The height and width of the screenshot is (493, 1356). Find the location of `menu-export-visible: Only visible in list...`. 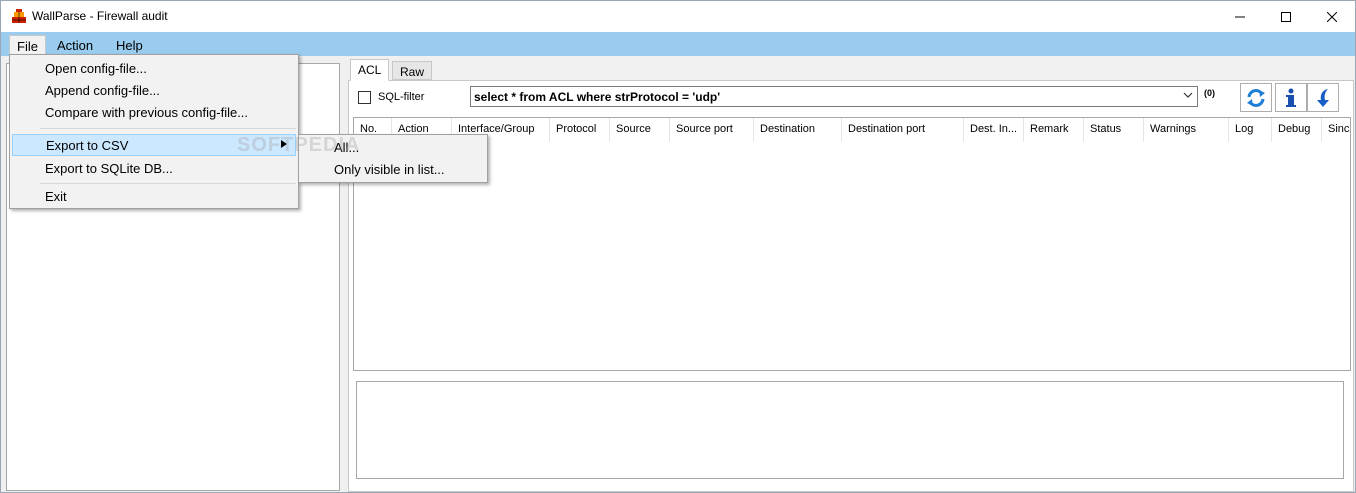

menu-export-visible: Only visible in list... is located at coordinates (393, 170).